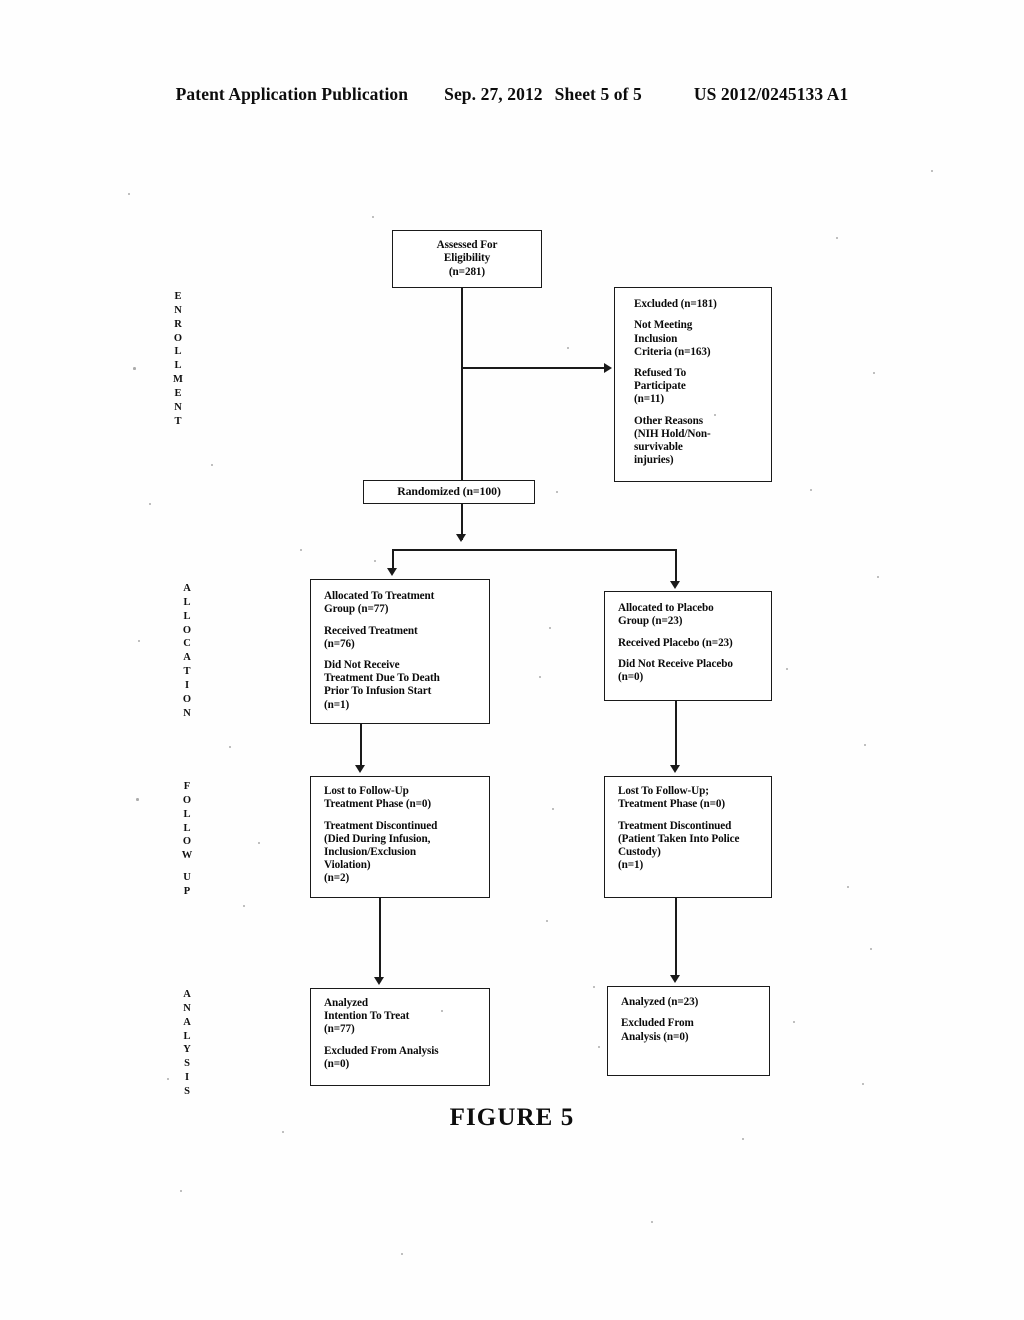 This screenshot has height=1320, width=1024. I want to click on header-patent-number: US 2012/0245133 A1, so click(771, 94).